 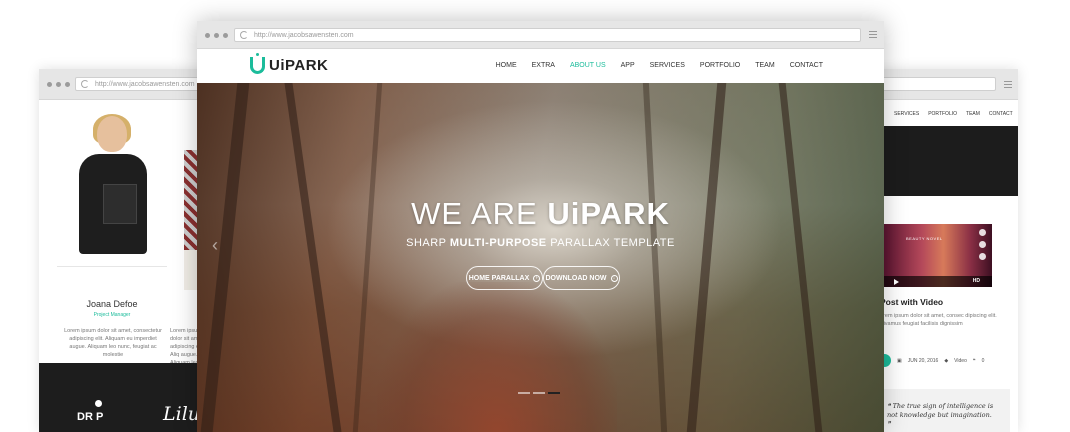 I want to click on site-logo: UiPARK, so click(x=289, y=63).